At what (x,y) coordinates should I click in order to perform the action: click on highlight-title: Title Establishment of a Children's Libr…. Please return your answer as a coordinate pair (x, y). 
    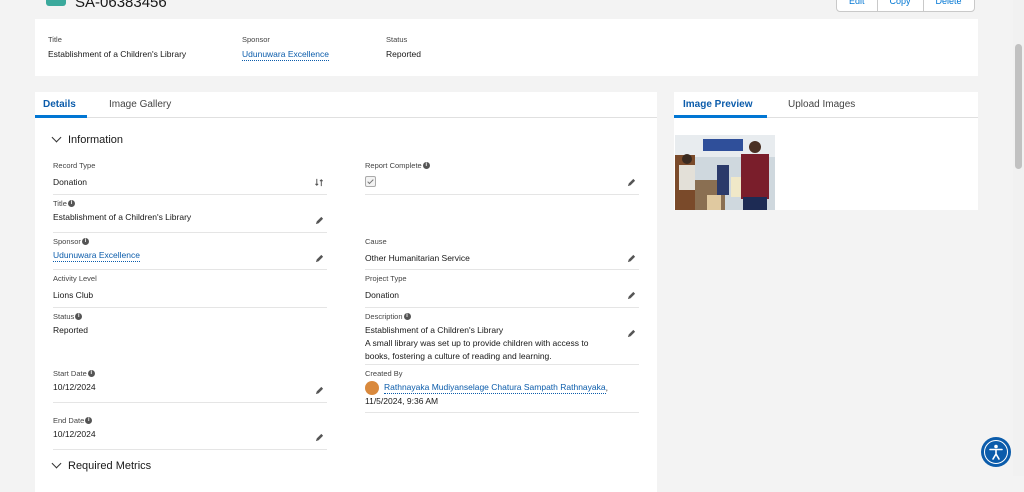
    Looking at the image, I should click on (117, 47).